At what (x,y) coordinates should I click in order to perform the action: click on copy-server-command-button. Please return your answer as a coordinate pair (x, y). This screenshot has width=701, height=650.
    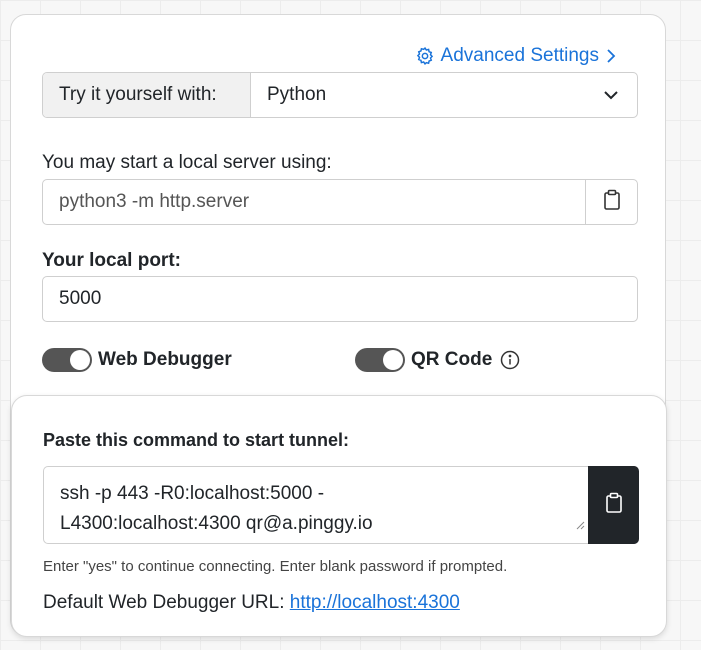
    Looking at the image, I should click on (611, 202).